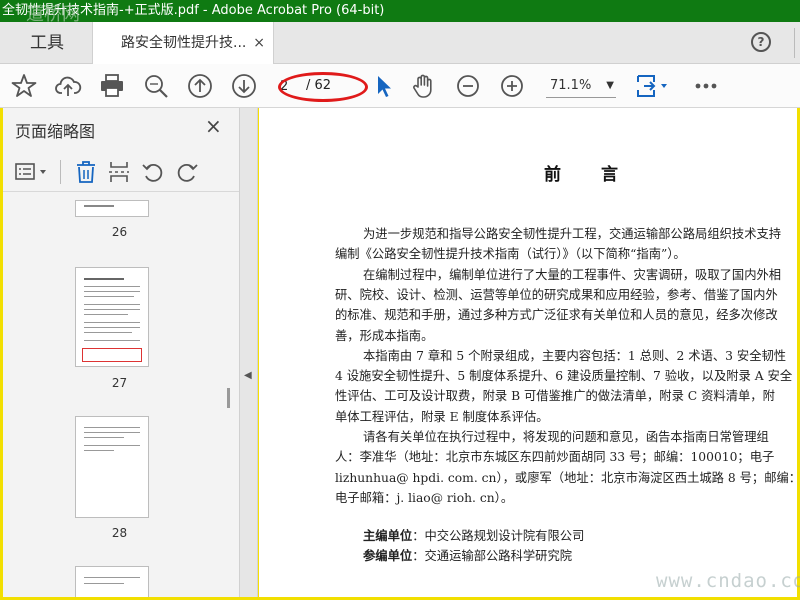 Image resolution: width=800 pixels, height=600 pixels. I want to click on document-line: 性评估、工可及设计取费，附录 B 可借鉴推广的做法清单，附录 C 资料清单，附, so click(555, 396).